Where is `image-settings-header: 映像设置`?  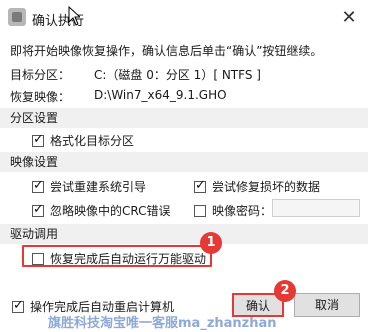
image-settings-header: 映像设置 is located at coordinates (184, 162).